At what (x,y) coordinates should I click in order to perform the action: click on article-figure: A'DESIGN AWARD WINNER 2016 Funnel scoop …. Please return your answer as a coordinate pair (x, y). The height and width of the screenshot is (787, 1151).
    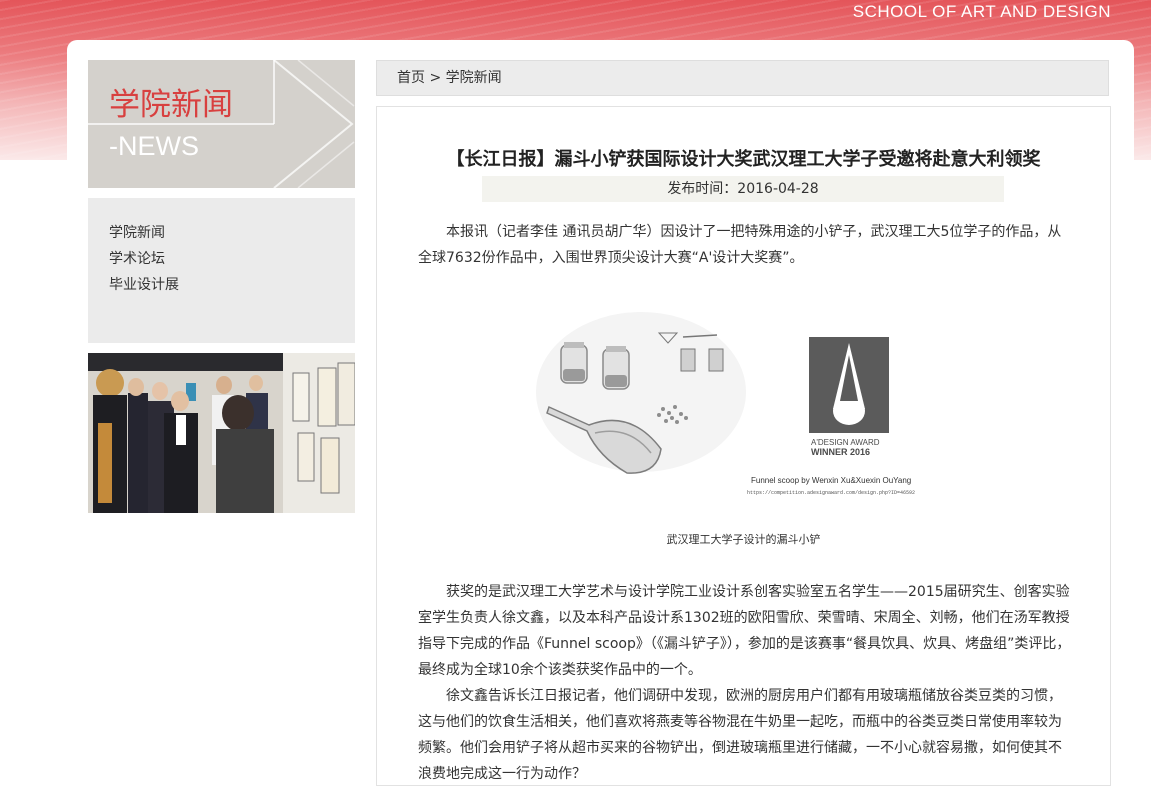
    Looking at the image, I should click on (744, 402).